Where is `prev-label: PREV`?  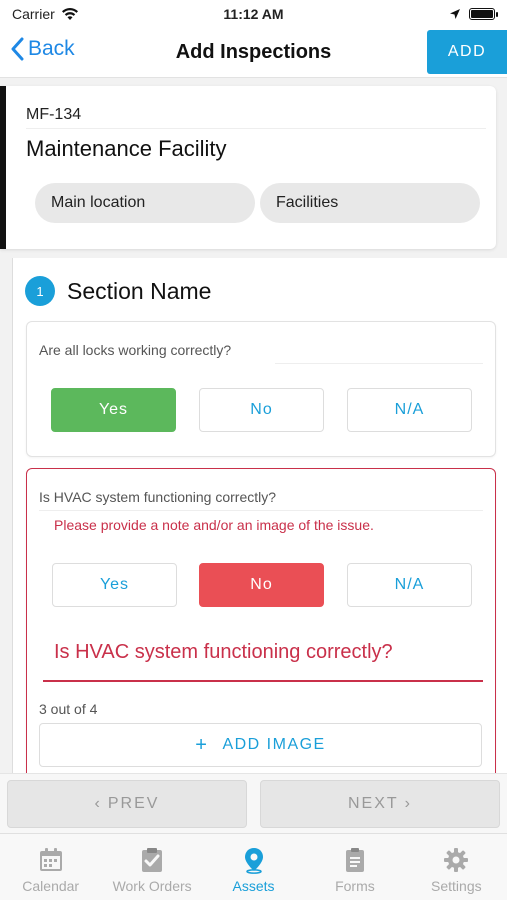 prev-label: PREV is located at coordinates (133, 803).